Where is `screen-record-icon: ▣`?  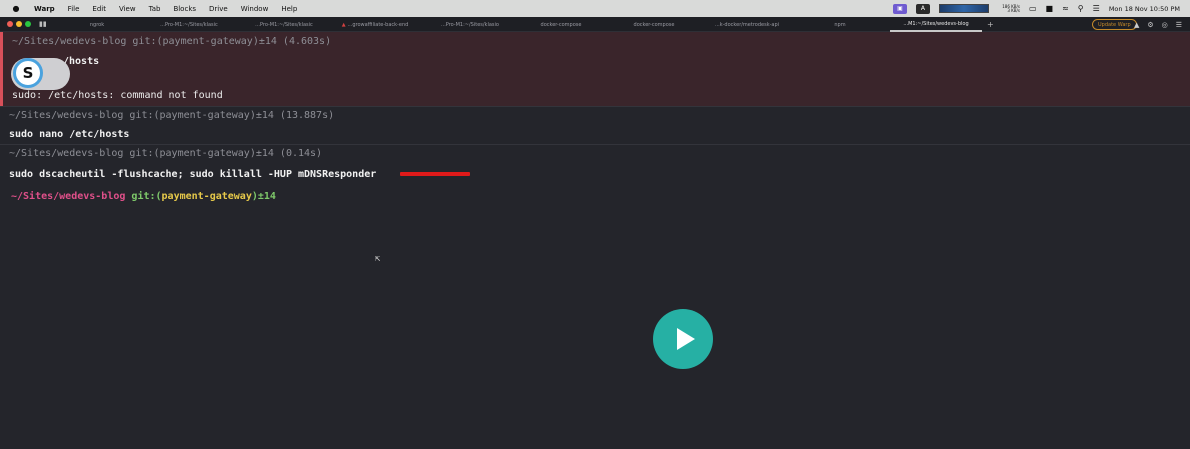
screen-record-icon: ▣ is located at coordinates (899, 8).